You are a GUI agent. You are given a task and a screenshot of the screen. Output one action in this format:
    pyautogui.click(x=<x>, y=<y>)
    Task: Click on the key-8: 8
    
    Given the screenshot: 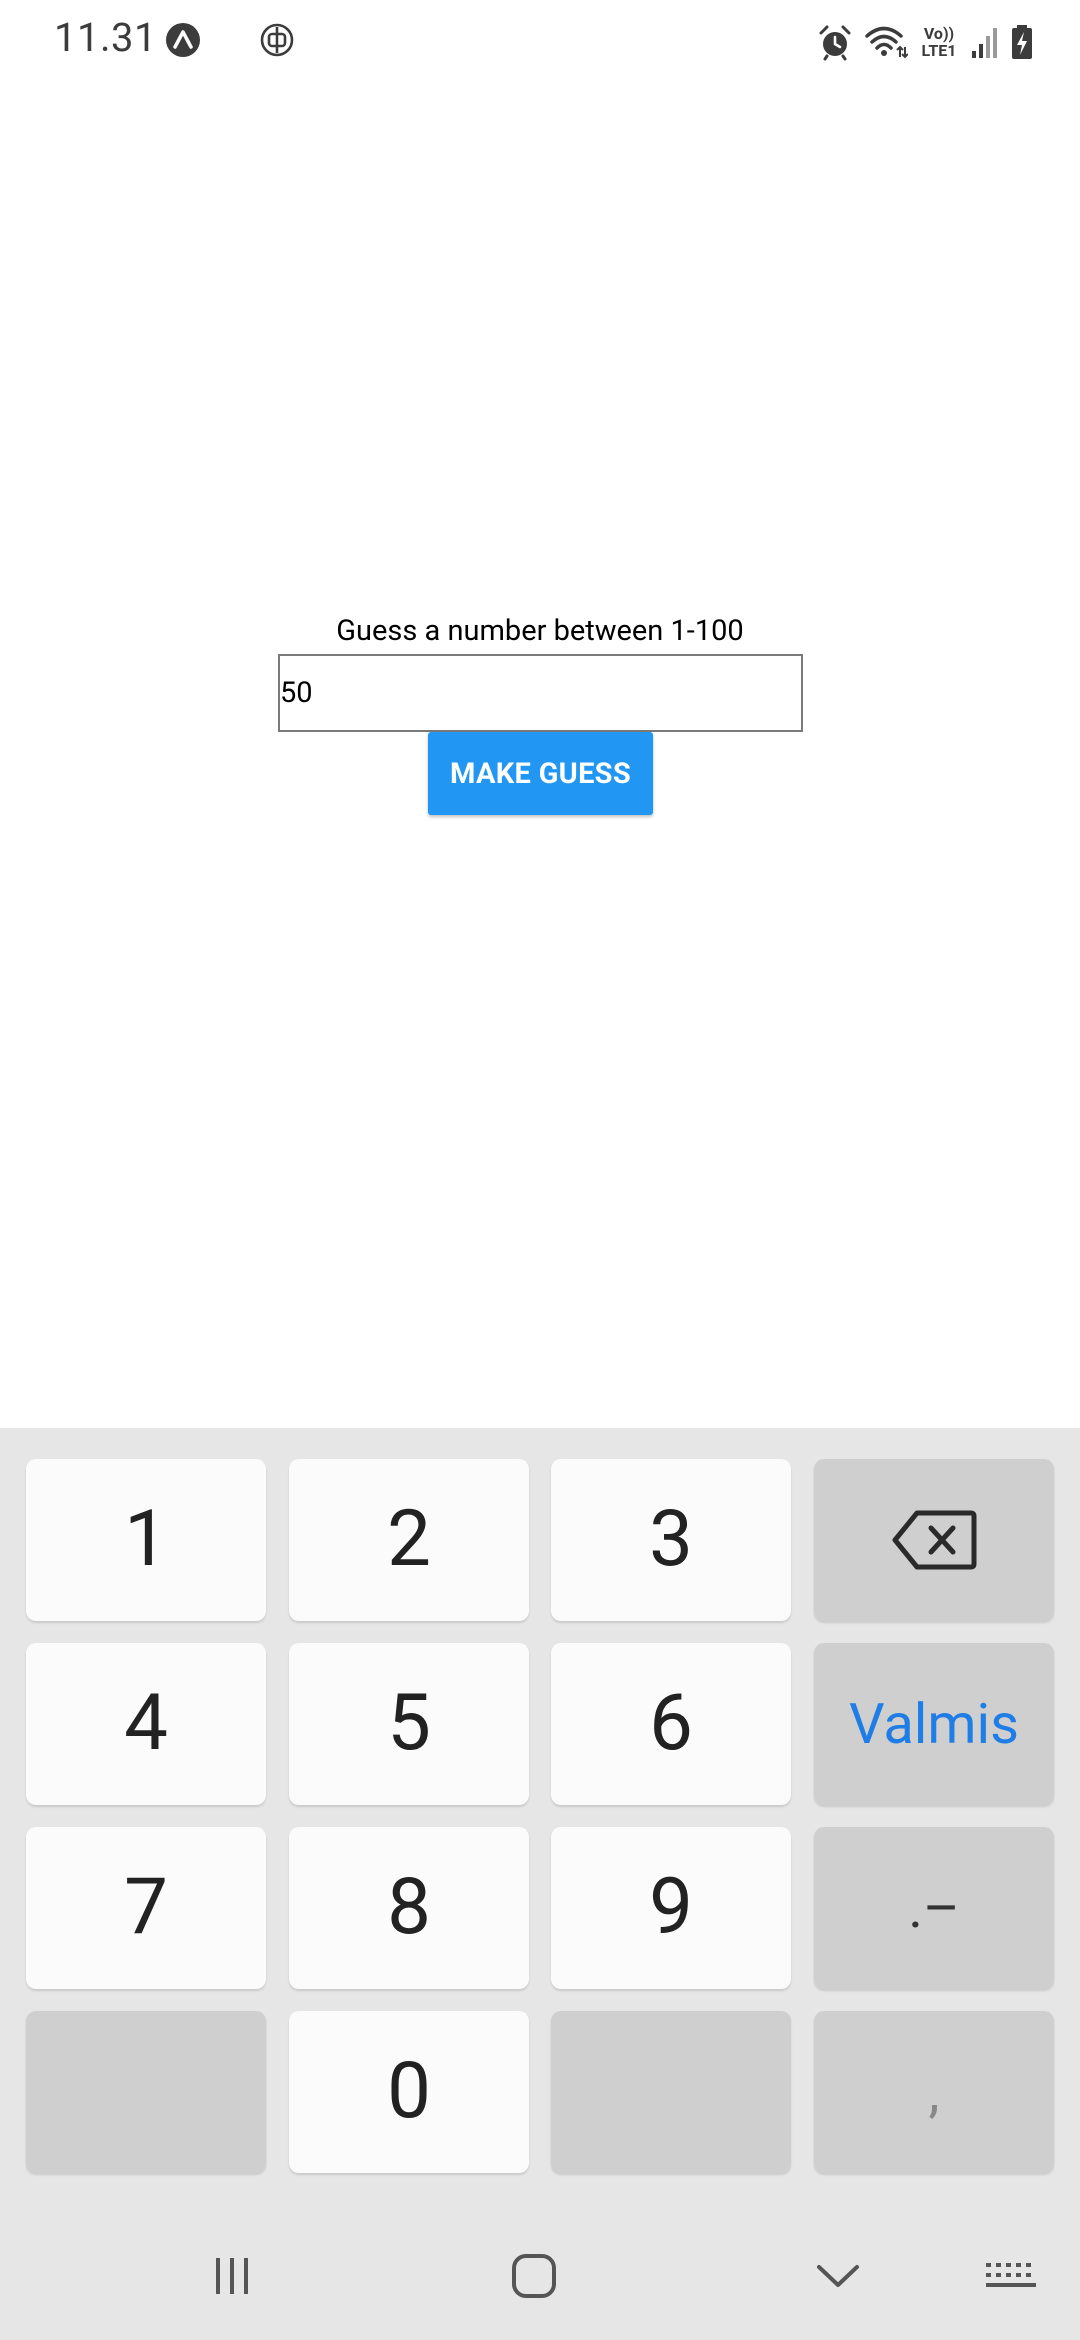 What is the action you would take?
    pyautogui.click(x=409, y=1908)
    